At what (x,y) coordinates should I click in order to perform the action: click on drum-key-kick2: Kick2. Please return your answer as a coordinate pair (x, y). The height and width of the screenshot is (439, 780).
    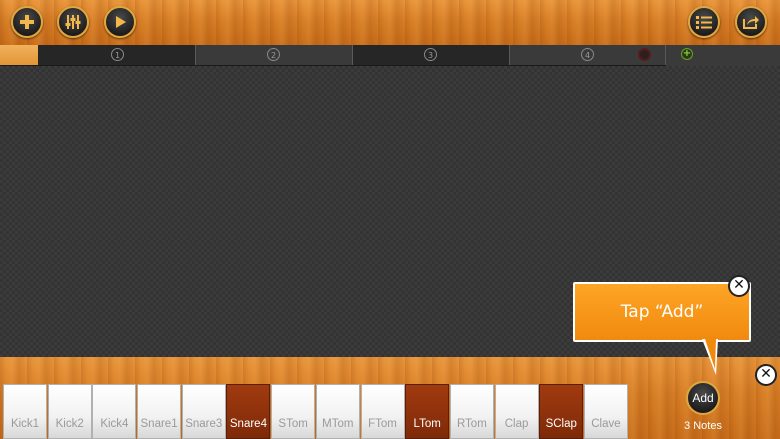
    Looking at the image, I should click on (69, 411).